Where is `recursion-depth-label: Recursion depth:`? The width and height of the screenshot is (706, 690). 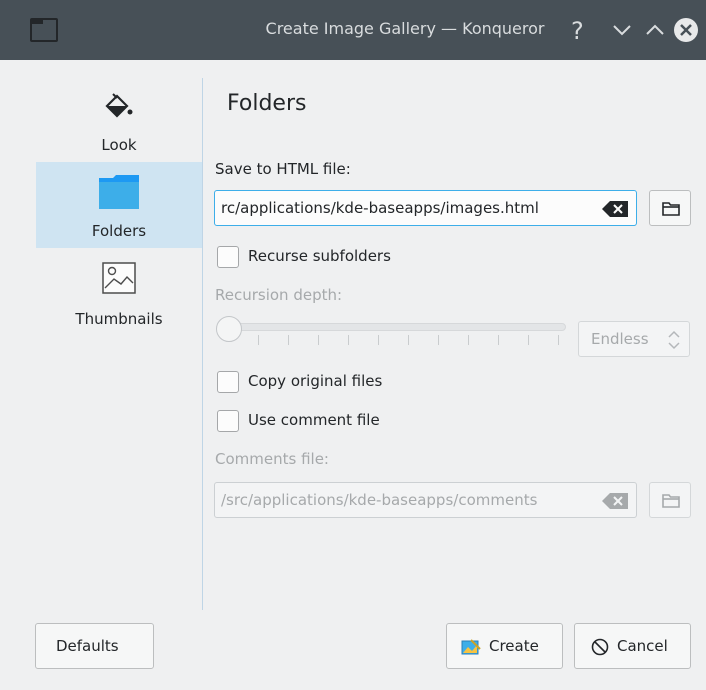 recursion-depth-label: Recursion depth: is located at coordinates (279, 295).